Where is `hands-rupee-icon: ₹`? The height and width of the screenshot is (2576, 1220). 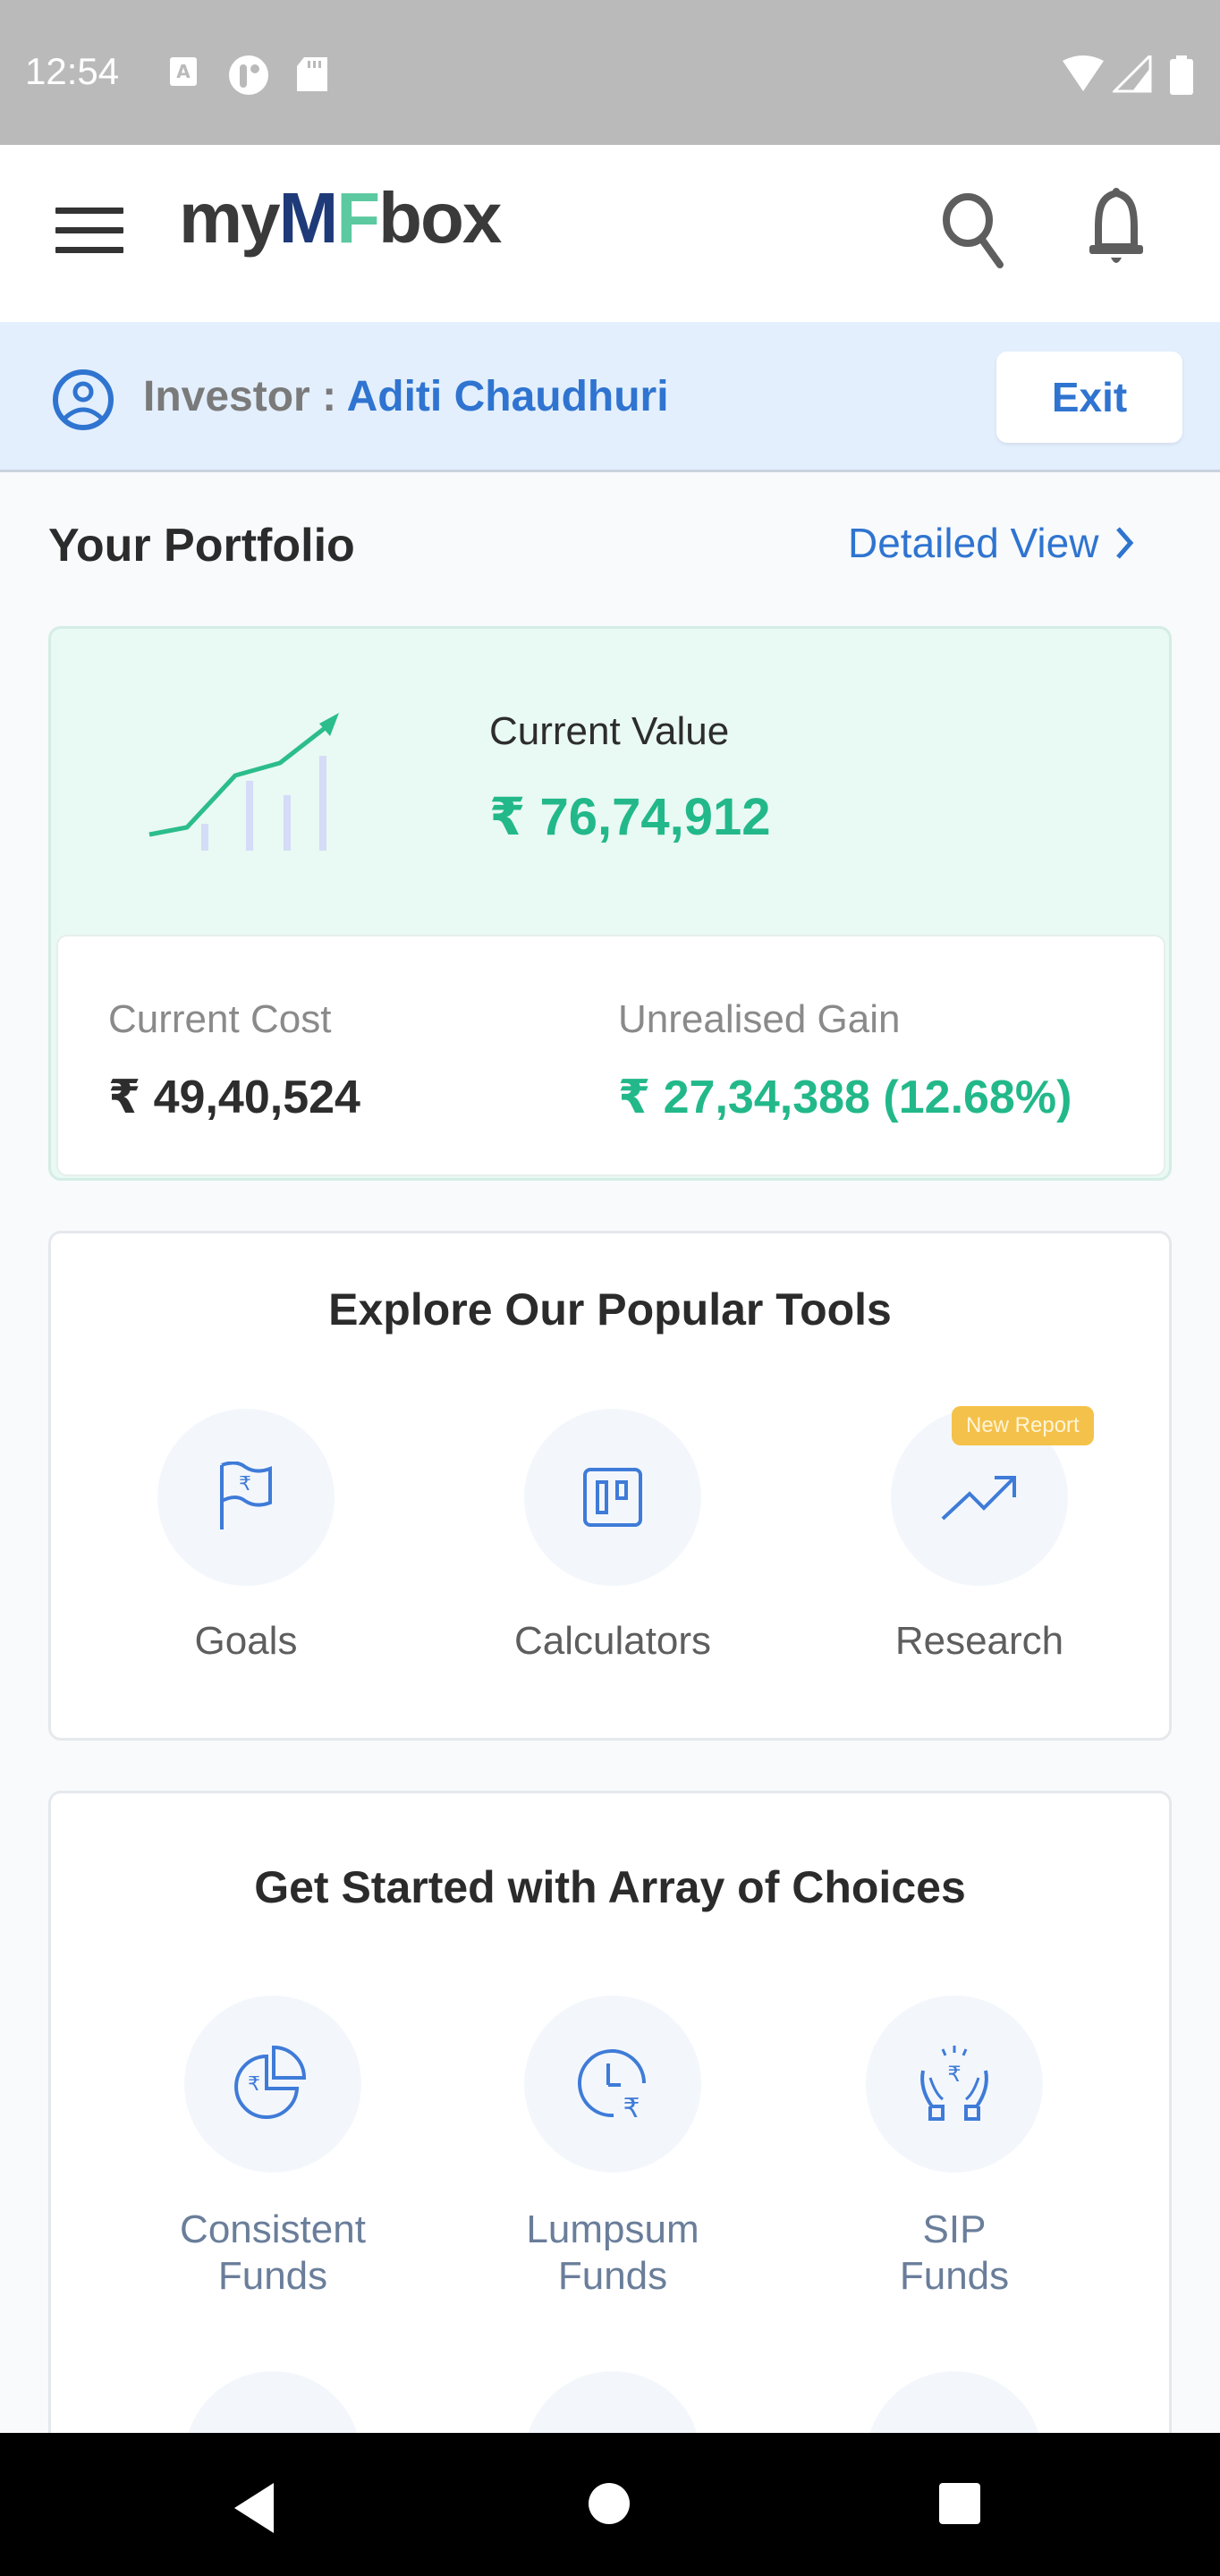
hands-rupee-icon: ₹ is located at coordinates (954, 2083).